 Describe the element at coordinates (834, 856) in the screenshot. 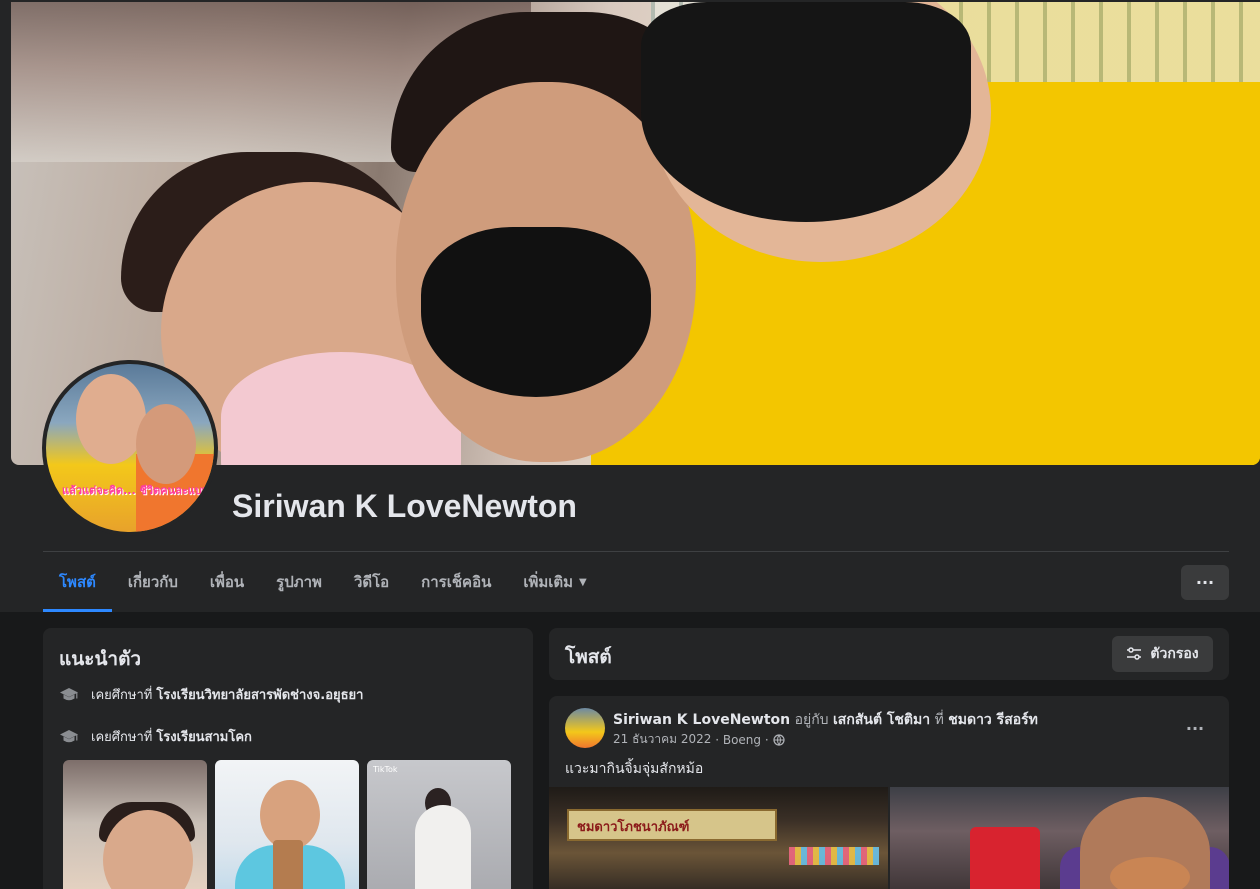

I see `string-lights` at that location.